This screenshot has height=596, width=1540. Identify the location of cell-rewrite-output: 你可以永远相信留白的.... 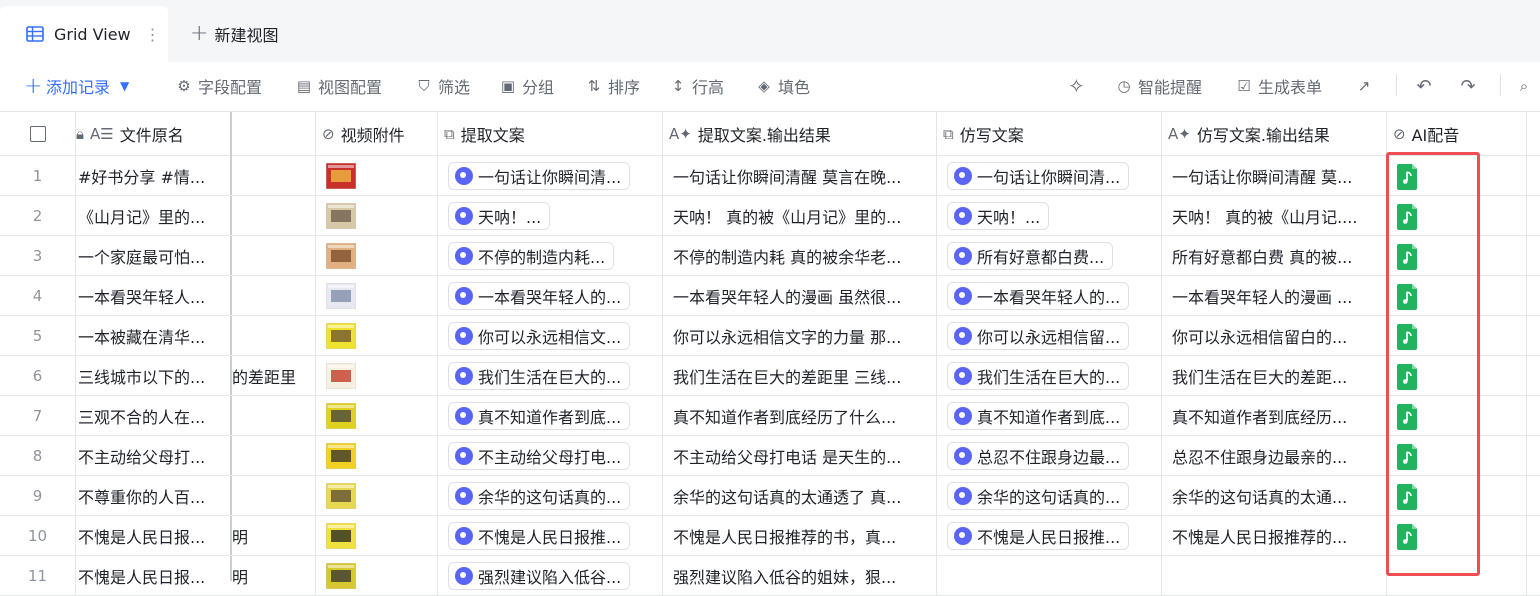
(1274, 336).